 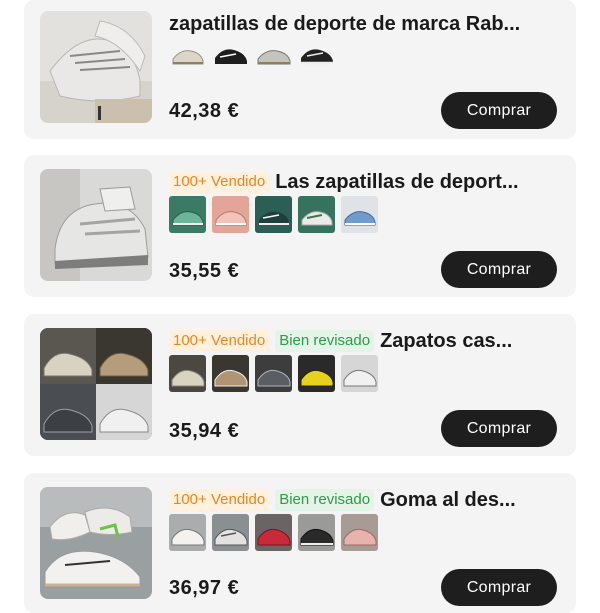 I want to click on sneaker-beige-icon, so click(x=187, y=53).